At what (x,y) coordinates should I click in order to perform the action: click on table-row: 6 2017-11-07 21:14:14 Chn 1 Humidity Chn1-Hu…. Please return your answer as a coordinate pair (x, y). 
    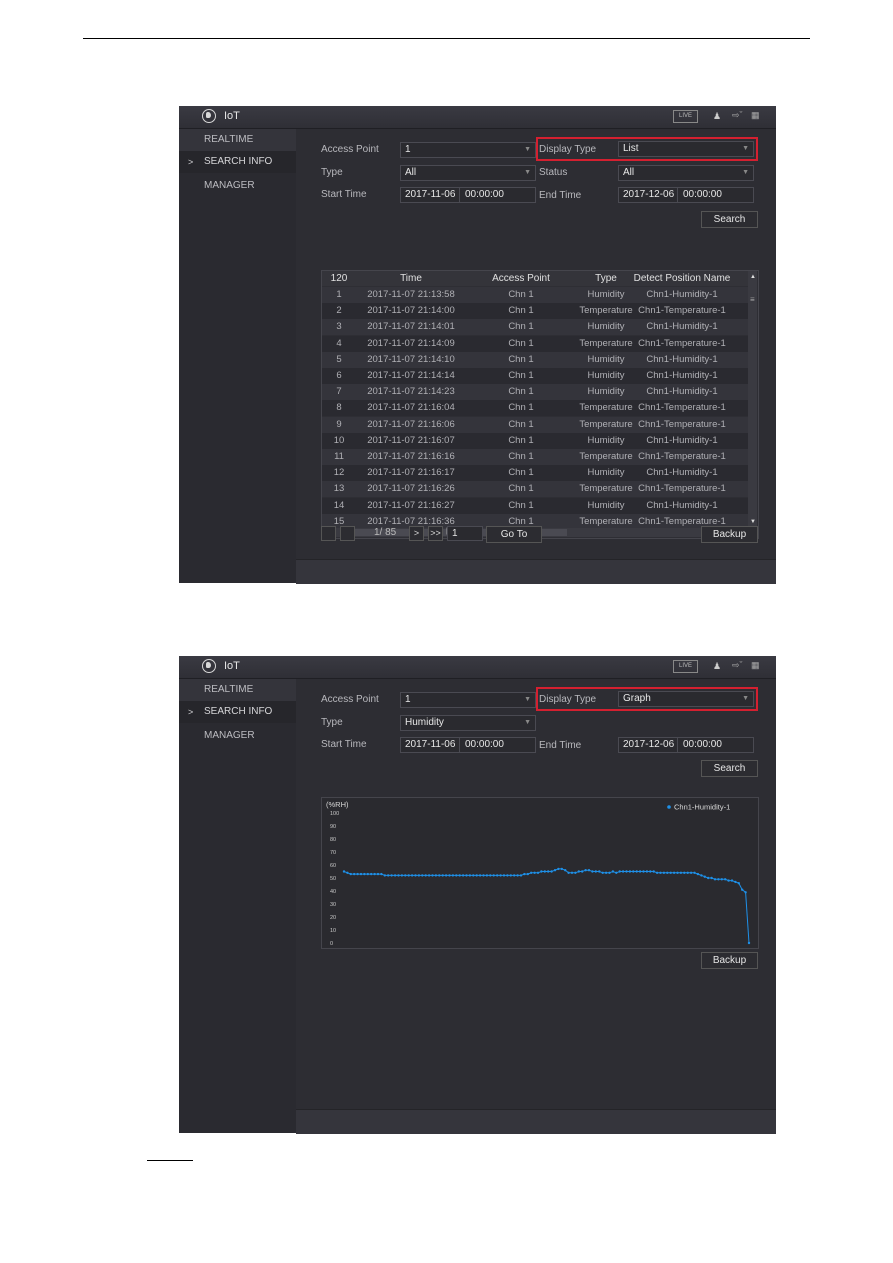
    Looking at the image, I should click on (535, 376).